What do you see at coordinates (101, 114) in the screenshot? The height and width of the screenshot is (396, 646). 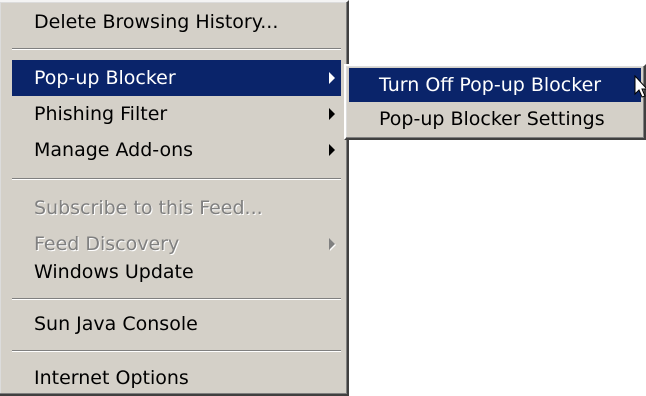 I see `menu-item-label: Phishing Filter` at bounding box center [101, 114].